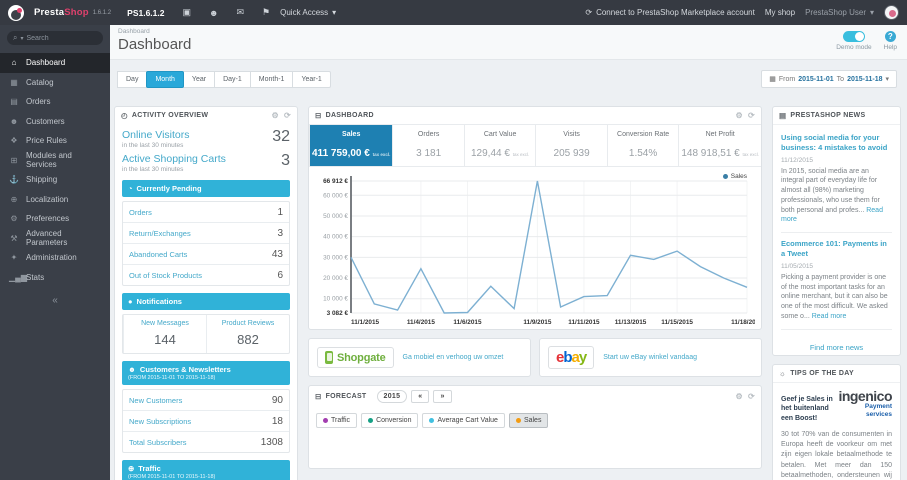 The image size is (907, 480). What do you see at coordinates (891, 12) in the screenshot?
I see `avatar` at bounding box center [891, 12].